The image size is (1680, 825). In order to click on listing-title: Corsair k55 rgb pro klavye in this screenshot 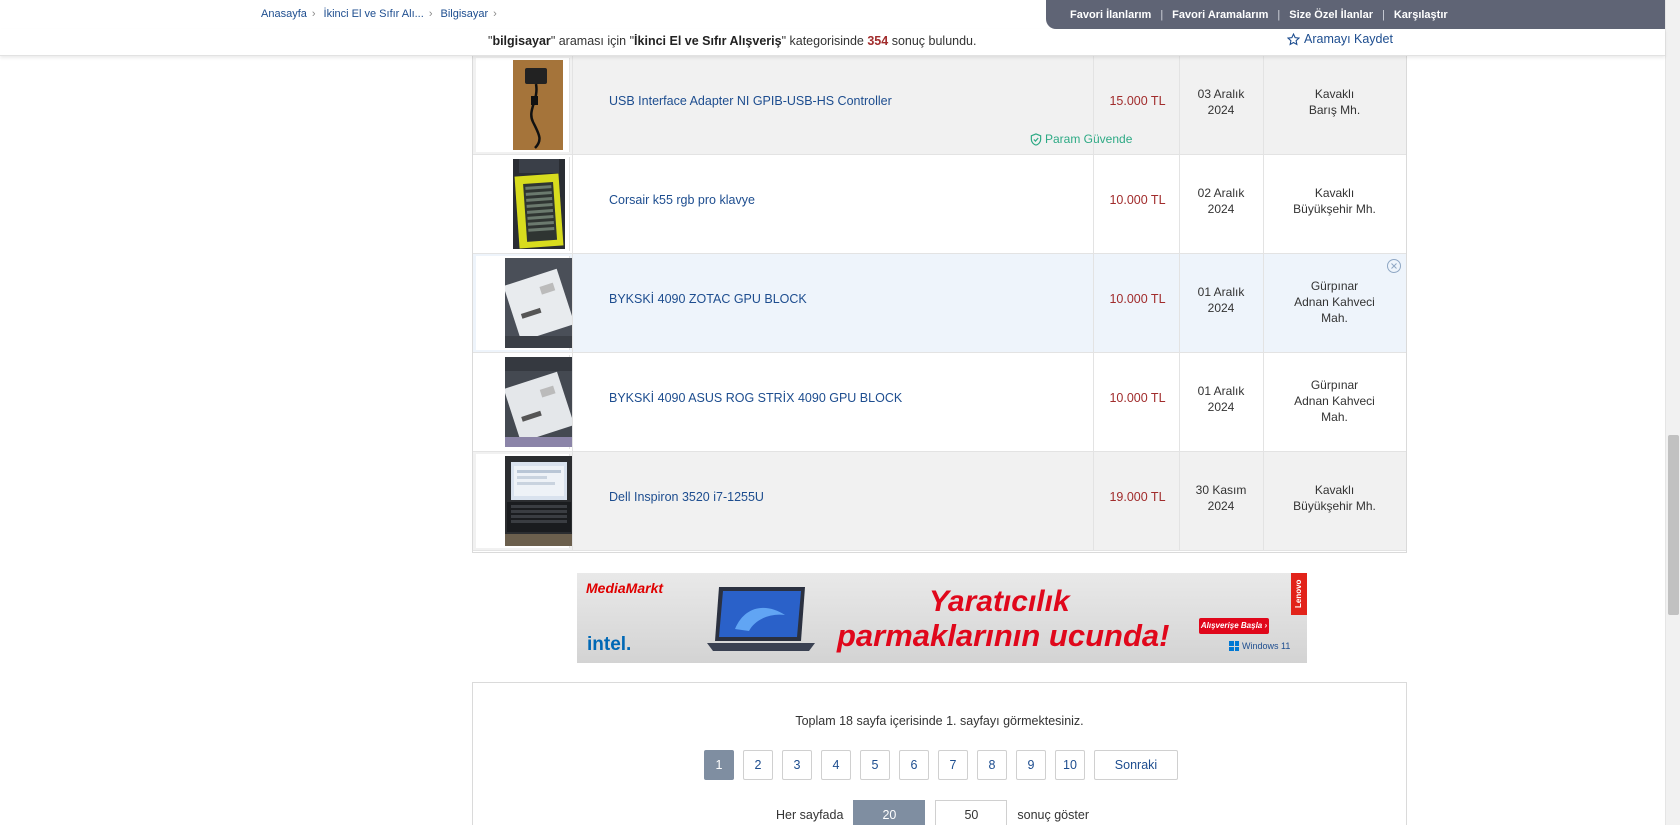, I will do `click(682, 200)`.